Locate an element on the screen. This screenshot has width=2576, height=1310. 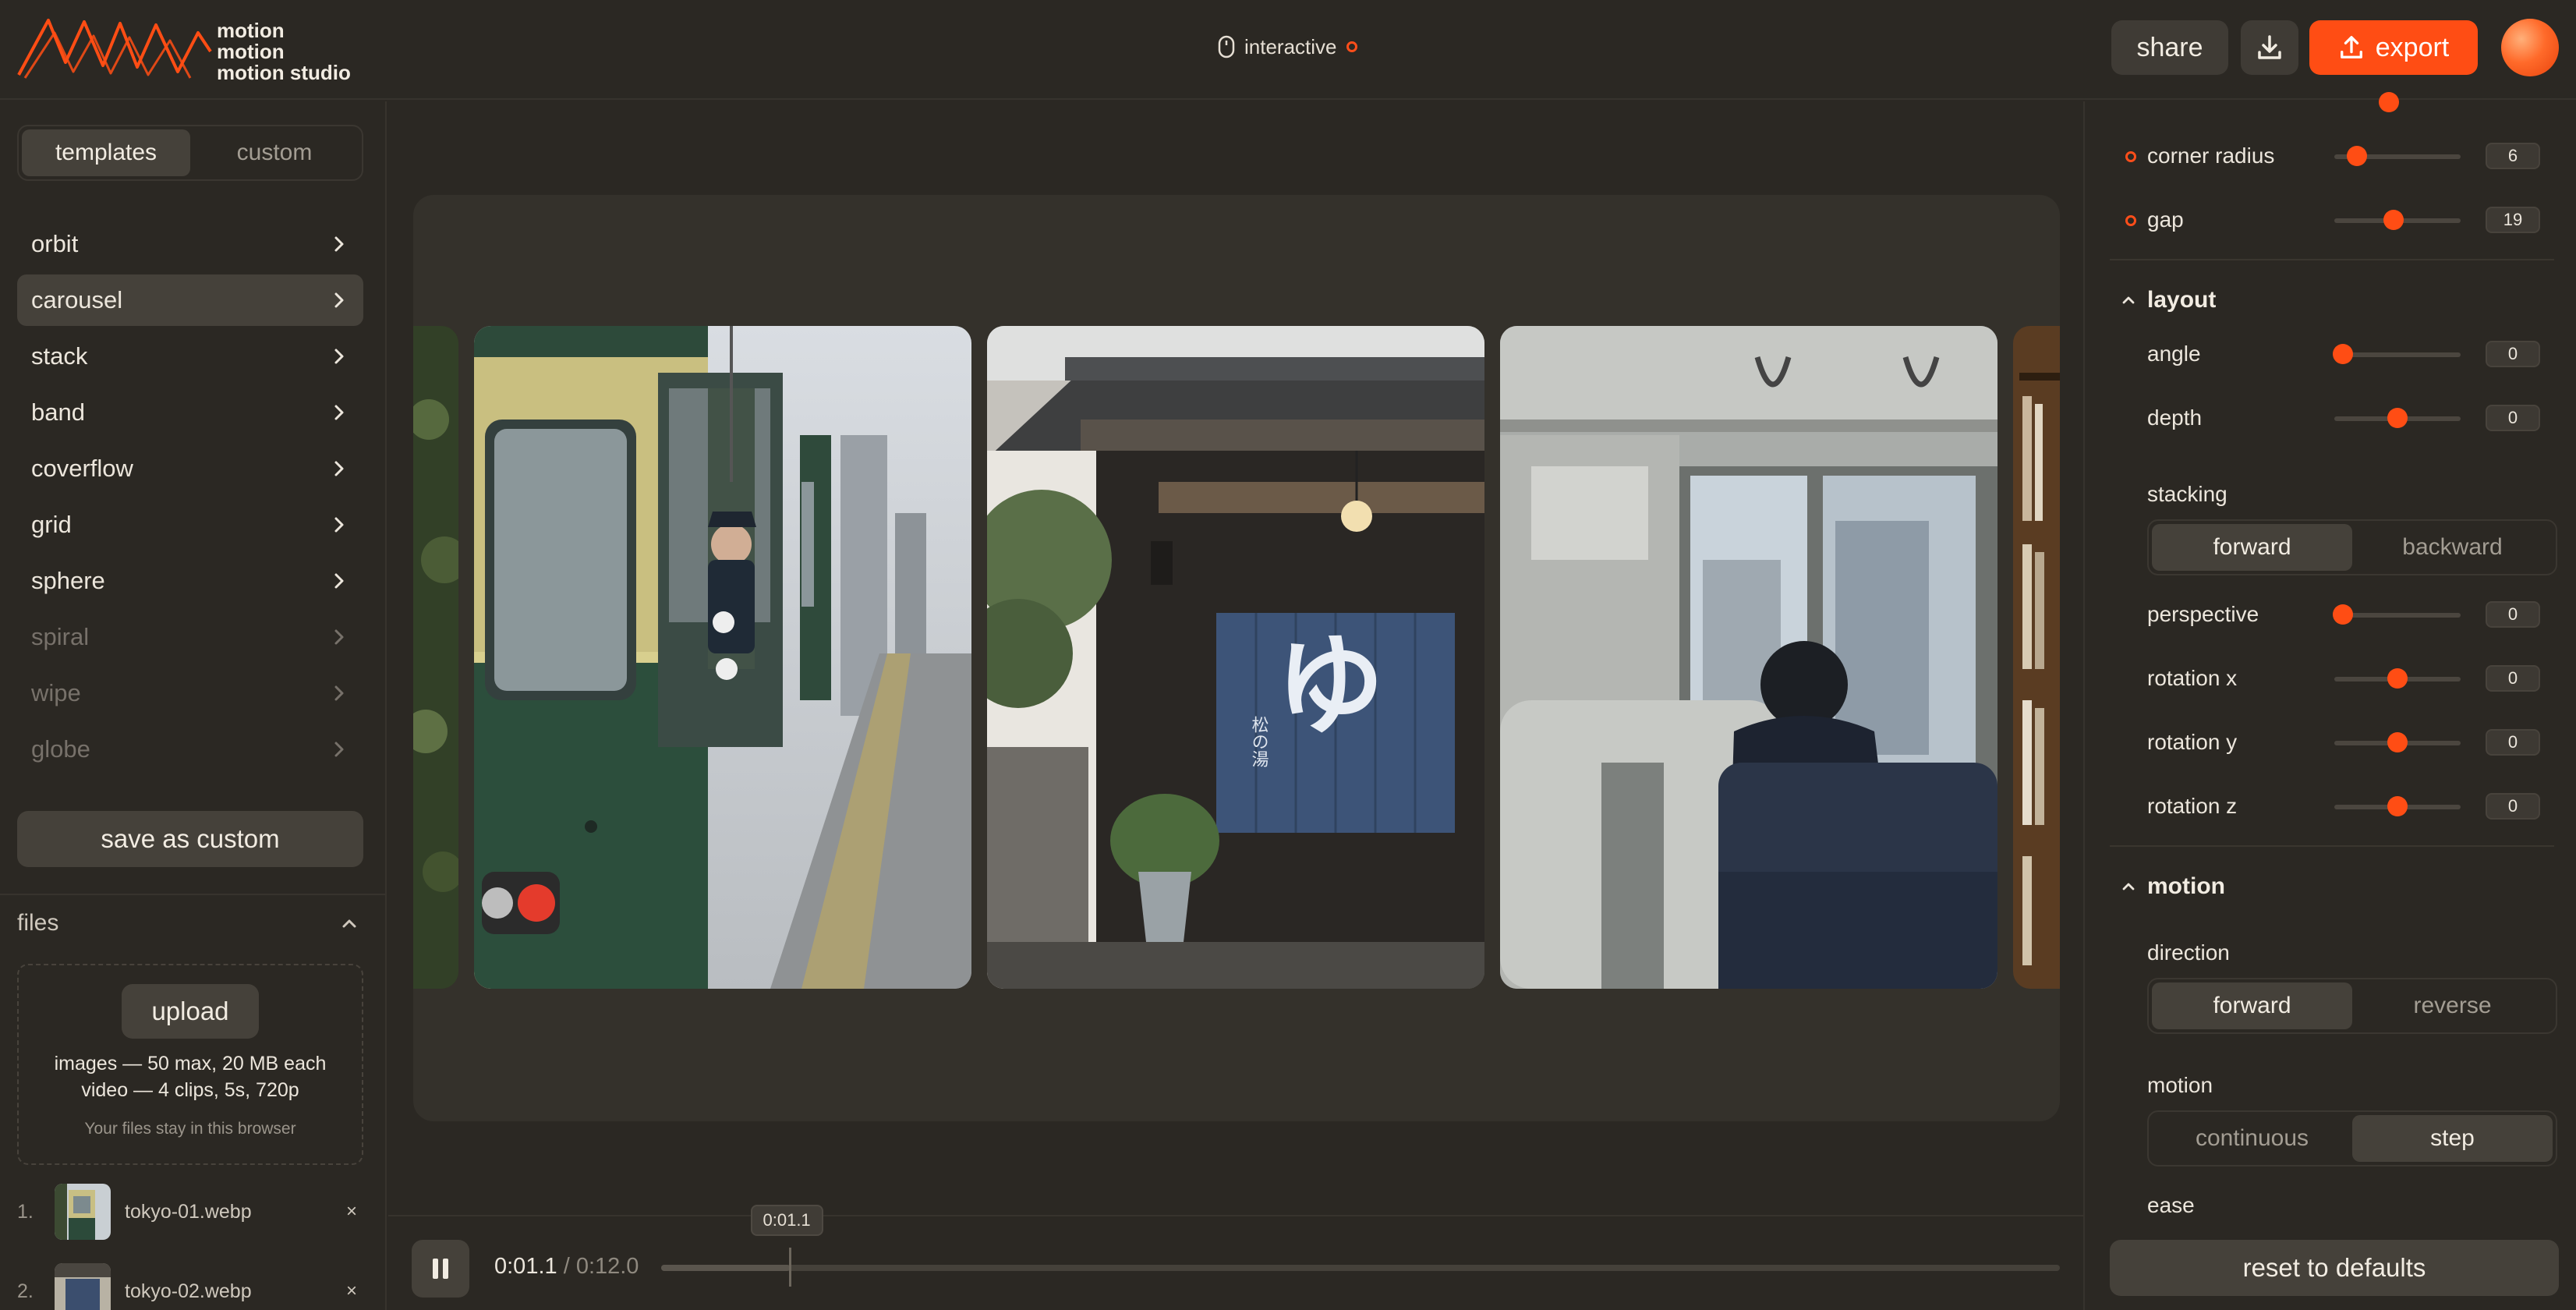
file-index: 1. is located at coordinates (25, 1211).